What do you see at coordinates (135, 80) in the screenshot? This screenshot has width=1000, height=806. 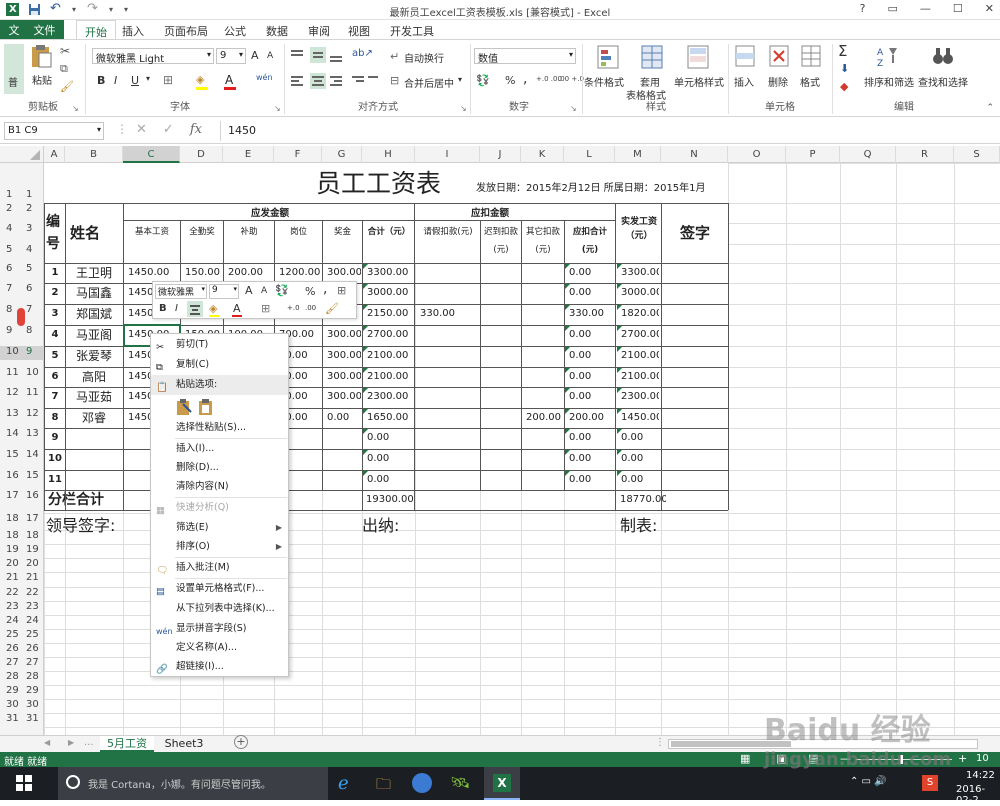 I see `underline-button: U` at bounding box center [135, 80].